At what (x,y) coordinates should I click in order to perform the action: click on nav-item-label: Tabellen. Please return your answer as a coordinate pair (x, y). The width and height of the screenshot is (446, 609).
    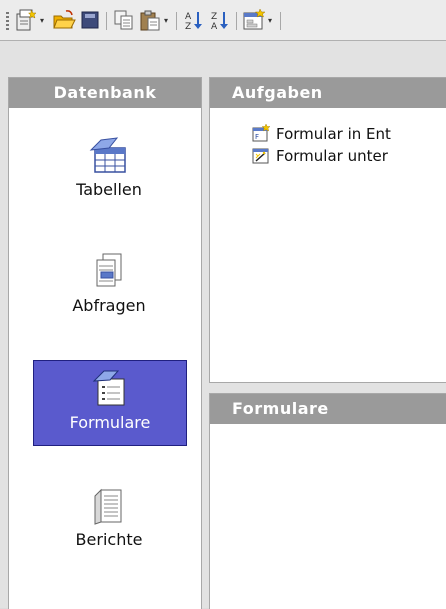
    Looking at the image, I should click on (109, 189).